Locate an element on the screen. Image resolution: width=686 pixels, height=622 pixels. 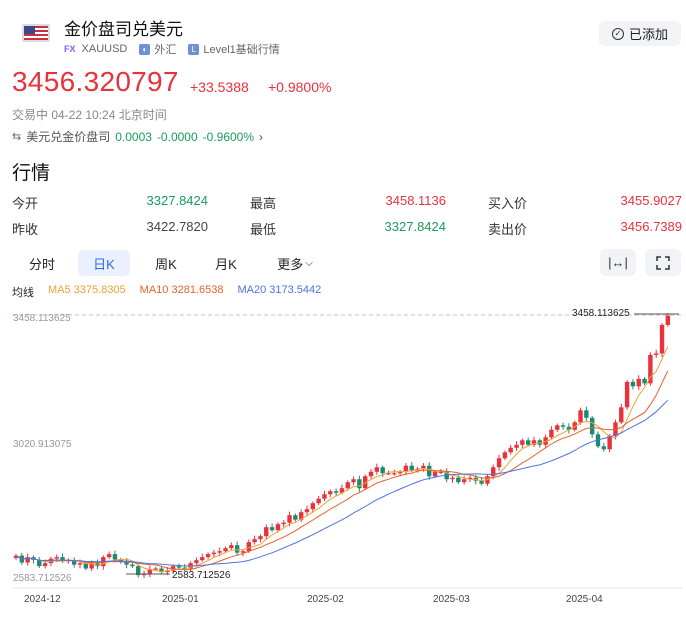
inverse-price: 0.0003 is located at coordinates (133, 136).